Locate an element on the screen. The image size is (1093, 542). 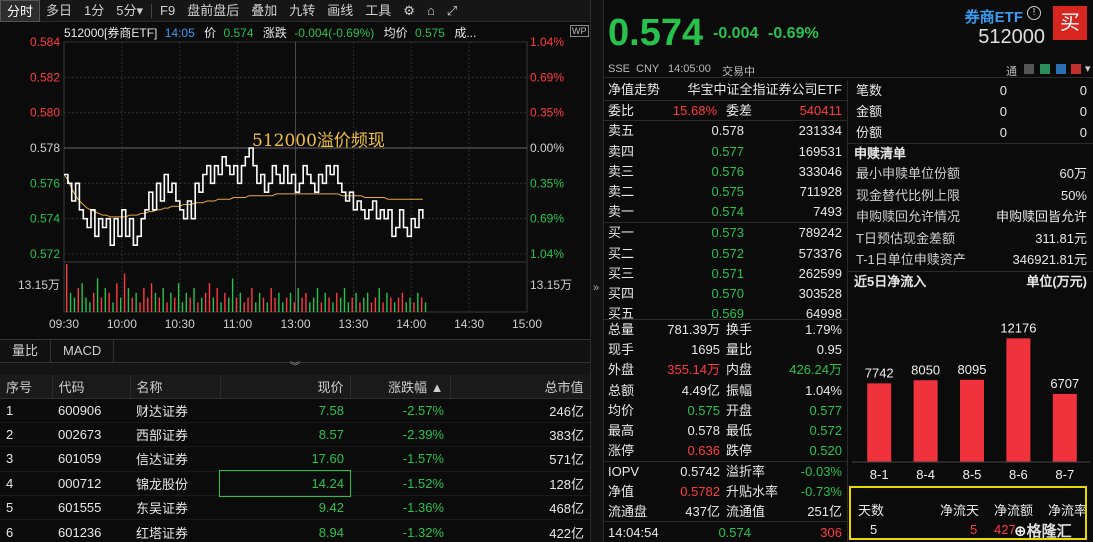
tab-intraday: 分时 is located at coordinates (20, 11).